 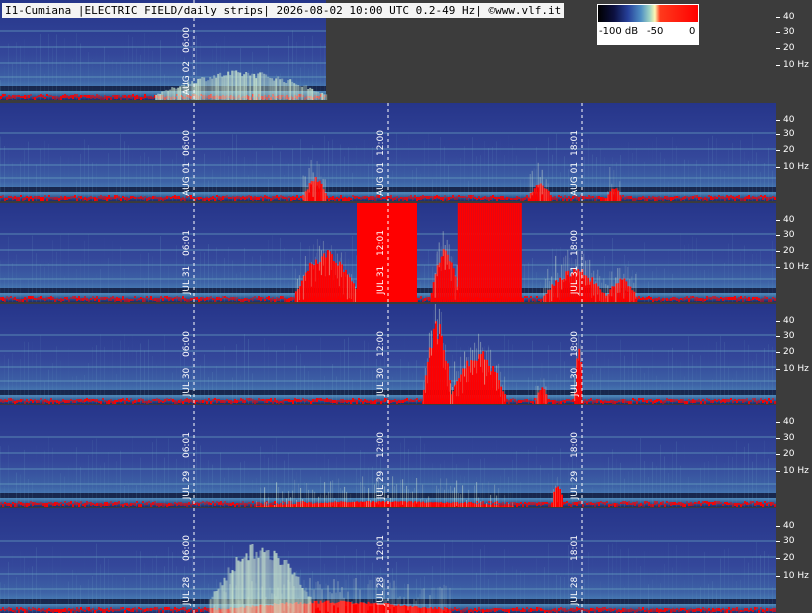 I want to click on frequency-tick: 40, so click(x=794, y=18).